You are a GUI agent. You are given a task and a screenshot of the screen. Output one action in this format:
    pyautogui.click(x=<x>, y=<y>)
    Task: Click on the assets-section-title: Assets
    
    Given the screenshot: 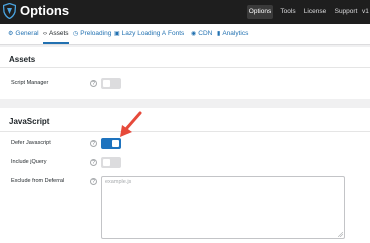 What is the action you would take?
    pyautogui.click(x=22, y=59)
    